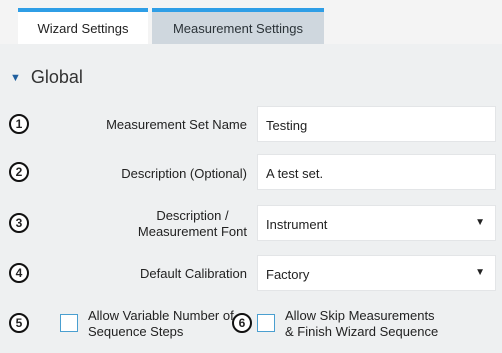 This screenshot has height=353, width=502. I want to click on callout-badge-6: 6, so click(242, 323).